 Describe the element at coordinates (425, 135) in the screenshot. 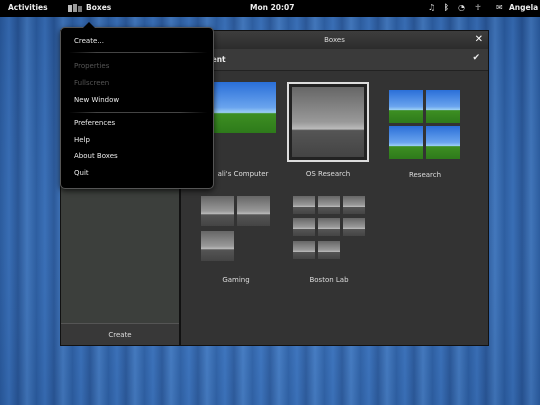

I see `collection-tile: Research` at that location.